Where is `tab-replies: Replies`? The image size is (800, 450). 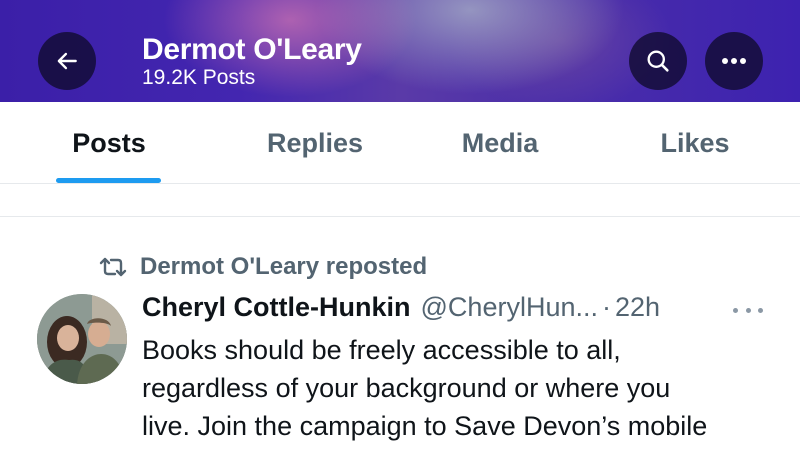 tab-replies: Replies is located at coordinates (315, 143).